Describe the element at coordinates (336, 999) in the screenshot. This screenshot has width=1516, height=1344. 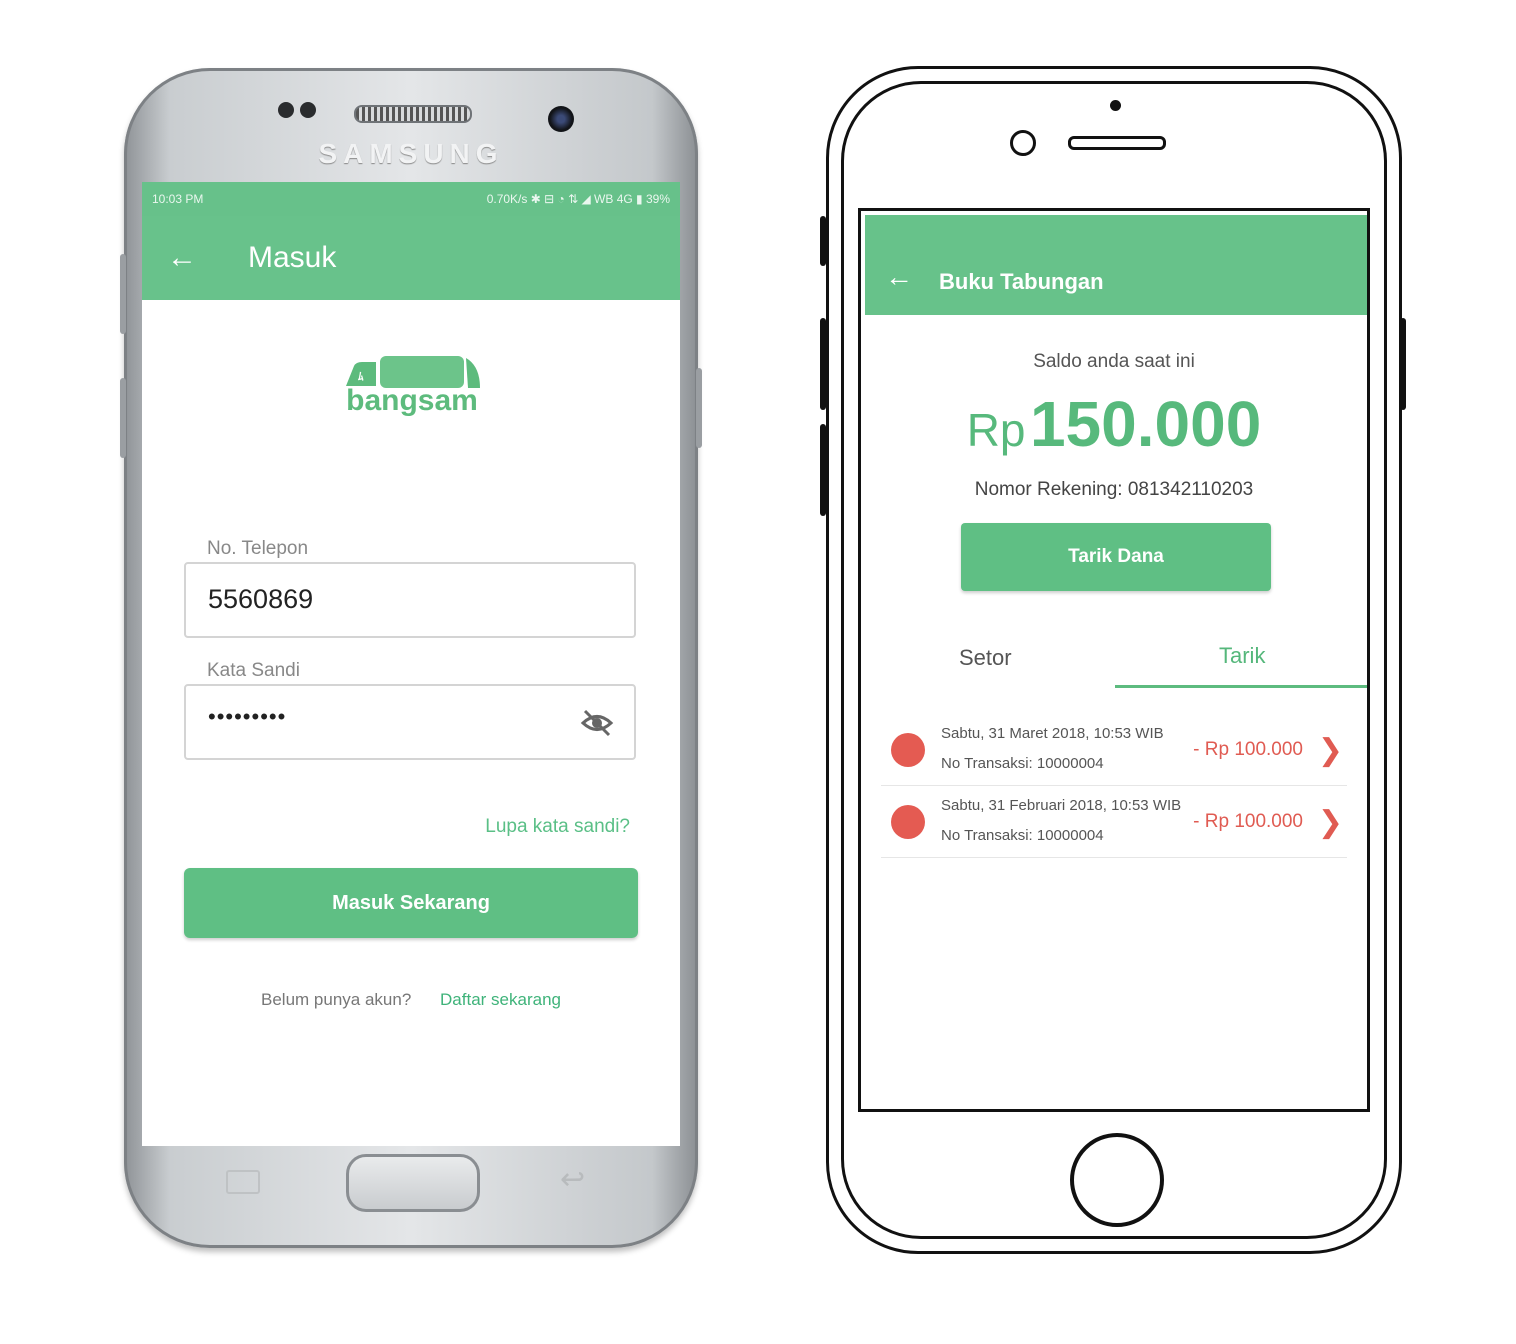
I see `no-account-text: Belum punya akun?` at that location.